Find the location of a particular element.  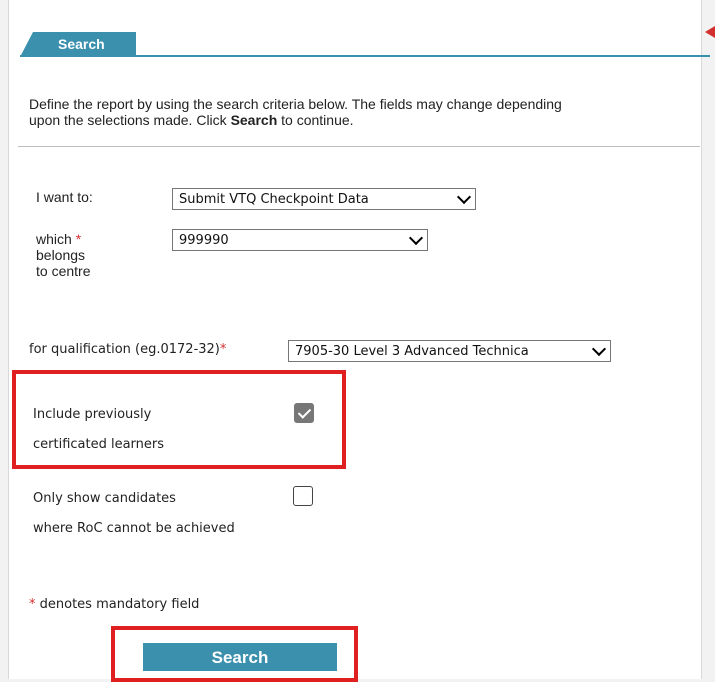

i-want-to-select: Submit VTQ Checkpoint Data is located at coordinates (324, 199).